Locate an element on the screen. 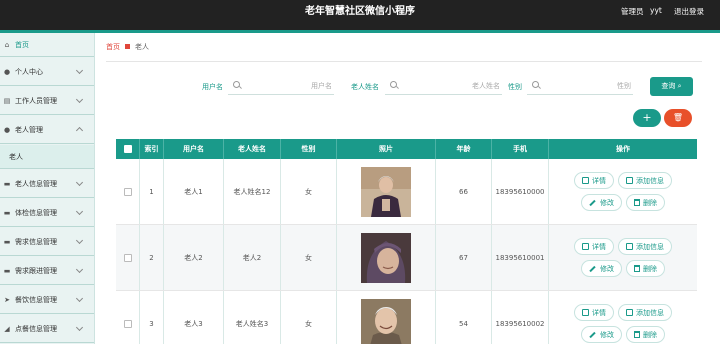 The height and width of the screenshot is (344, 720). gender-field is located at coordinates (580, 86).